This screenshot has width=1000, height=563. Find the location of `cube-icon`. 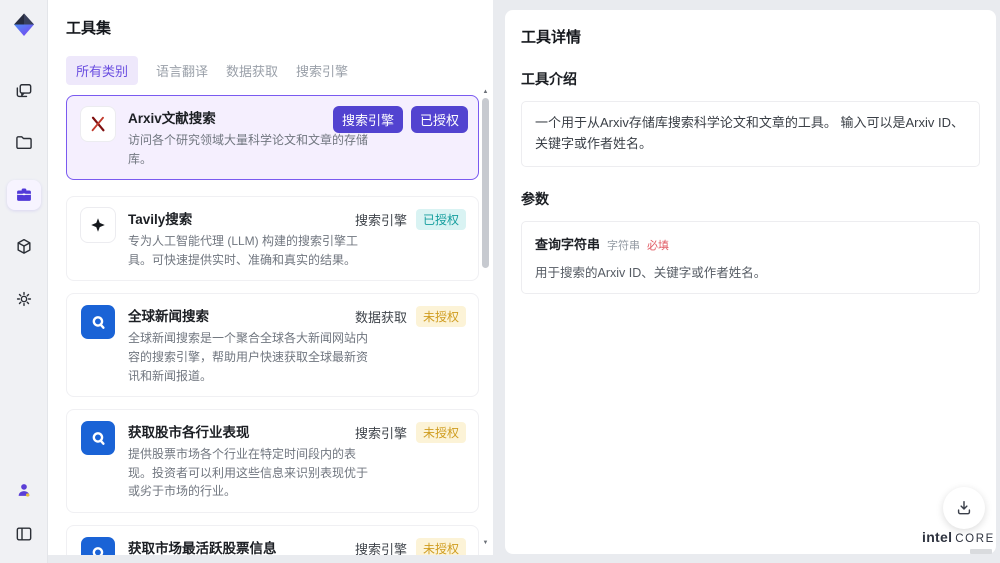

cube-icon is located at coordinates (24, 247).